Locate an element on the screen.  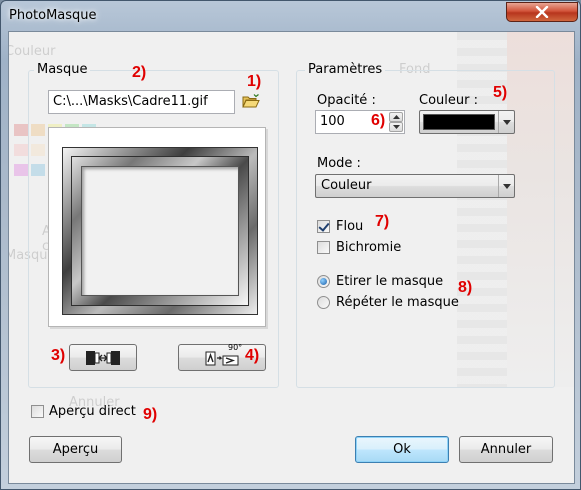
etirer-radio is located at coordinates (323, 281).